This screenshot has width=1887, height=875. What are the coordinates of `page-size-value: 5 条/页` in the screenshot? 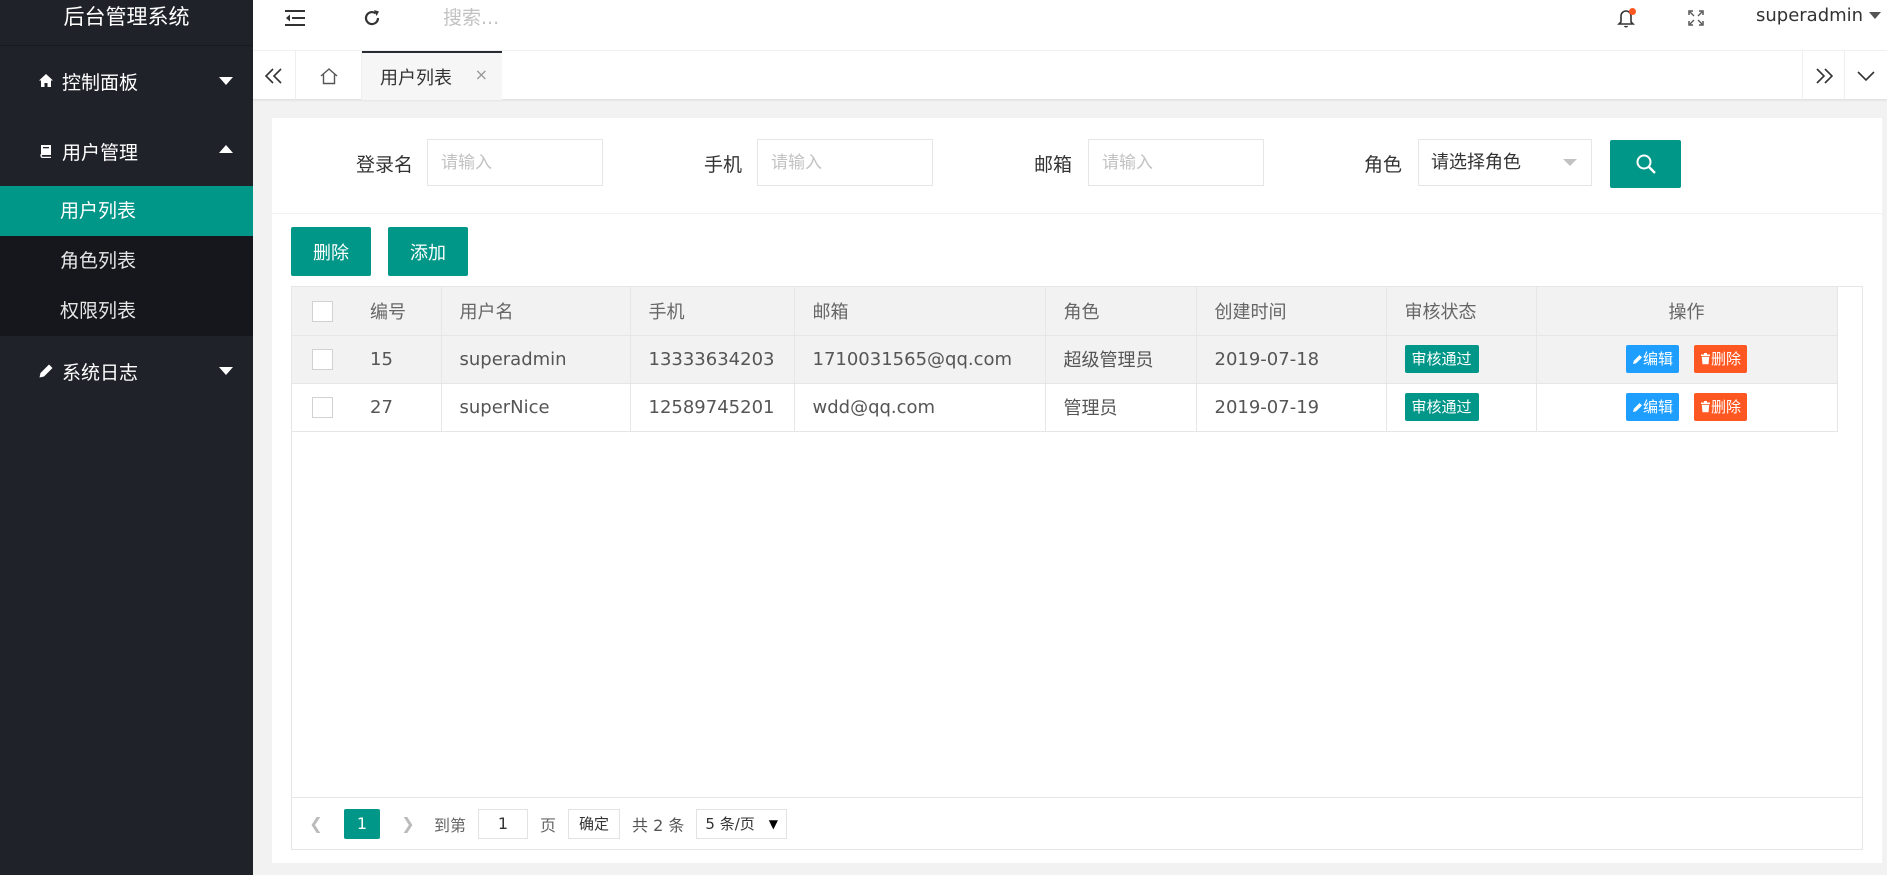 It's located at (730, 823).